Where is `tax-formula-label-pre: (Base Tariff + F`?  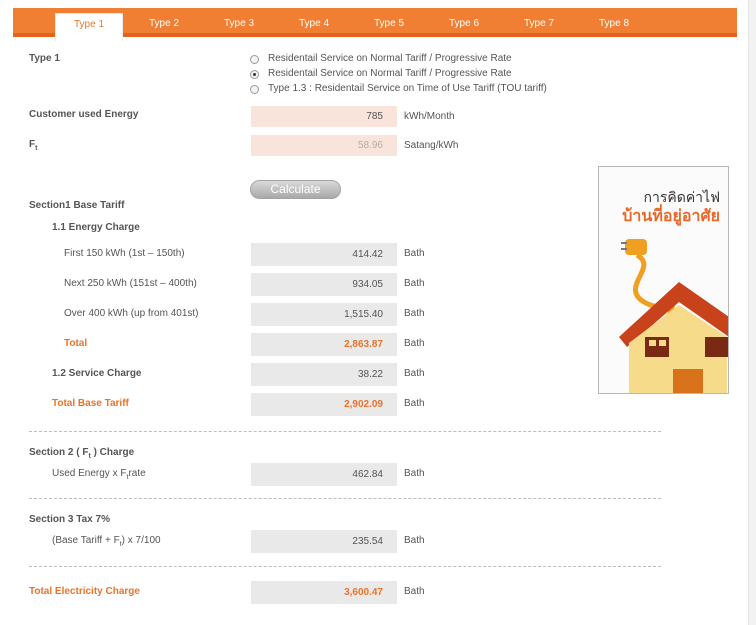 tax-formula-label-pre: (Base Tariff + F is located at coordinates (86, 540).